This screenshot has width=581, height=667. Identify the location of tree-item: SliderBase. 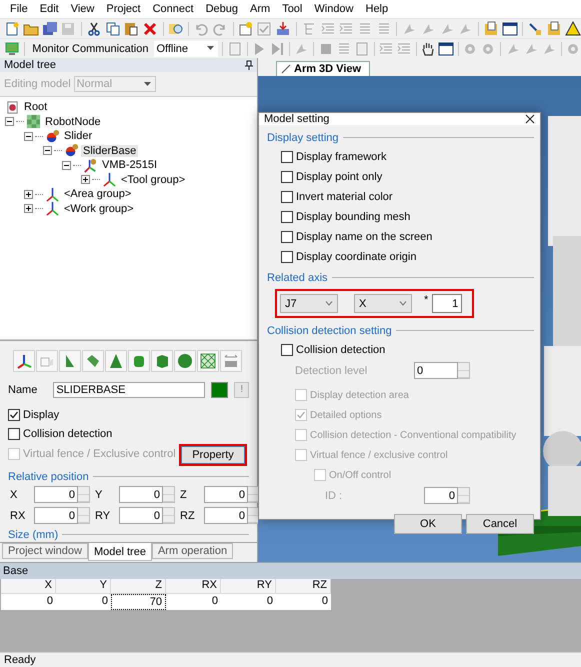
(109, 150).